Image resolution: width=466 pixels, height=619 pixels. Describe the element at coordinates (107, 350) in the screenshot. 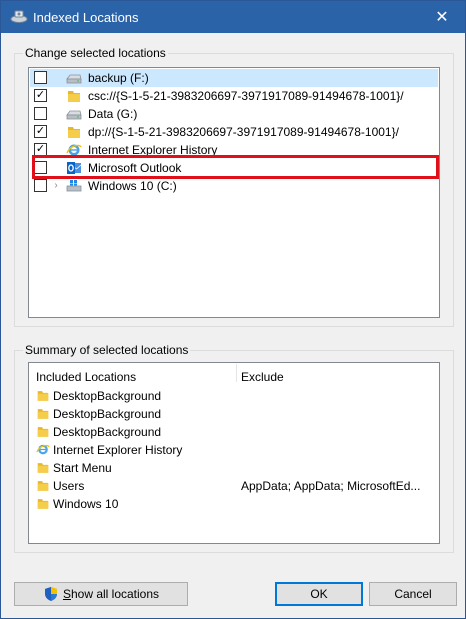

I see `summary-legend: Summary of selected locations` at that location.